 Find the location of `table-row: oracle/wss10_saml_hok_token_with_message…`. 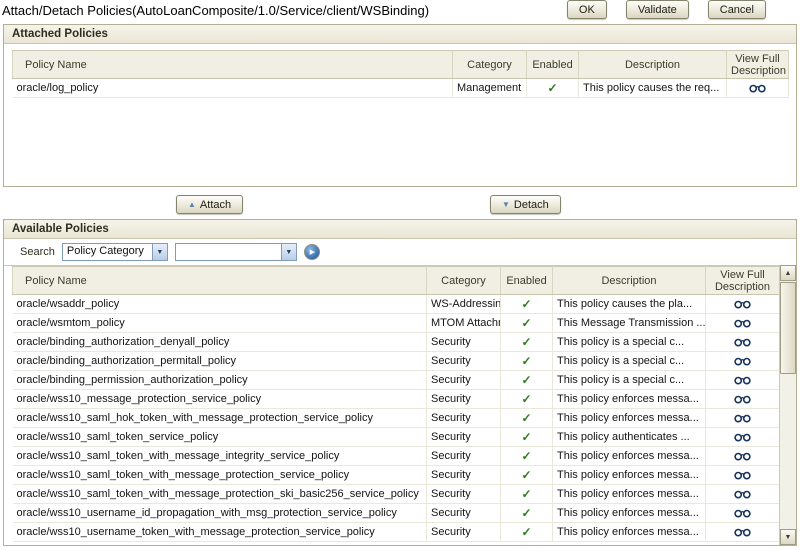

table-row: oracle/wss10_saml_hok_token_with_message… is located at coordinates (395, 418).